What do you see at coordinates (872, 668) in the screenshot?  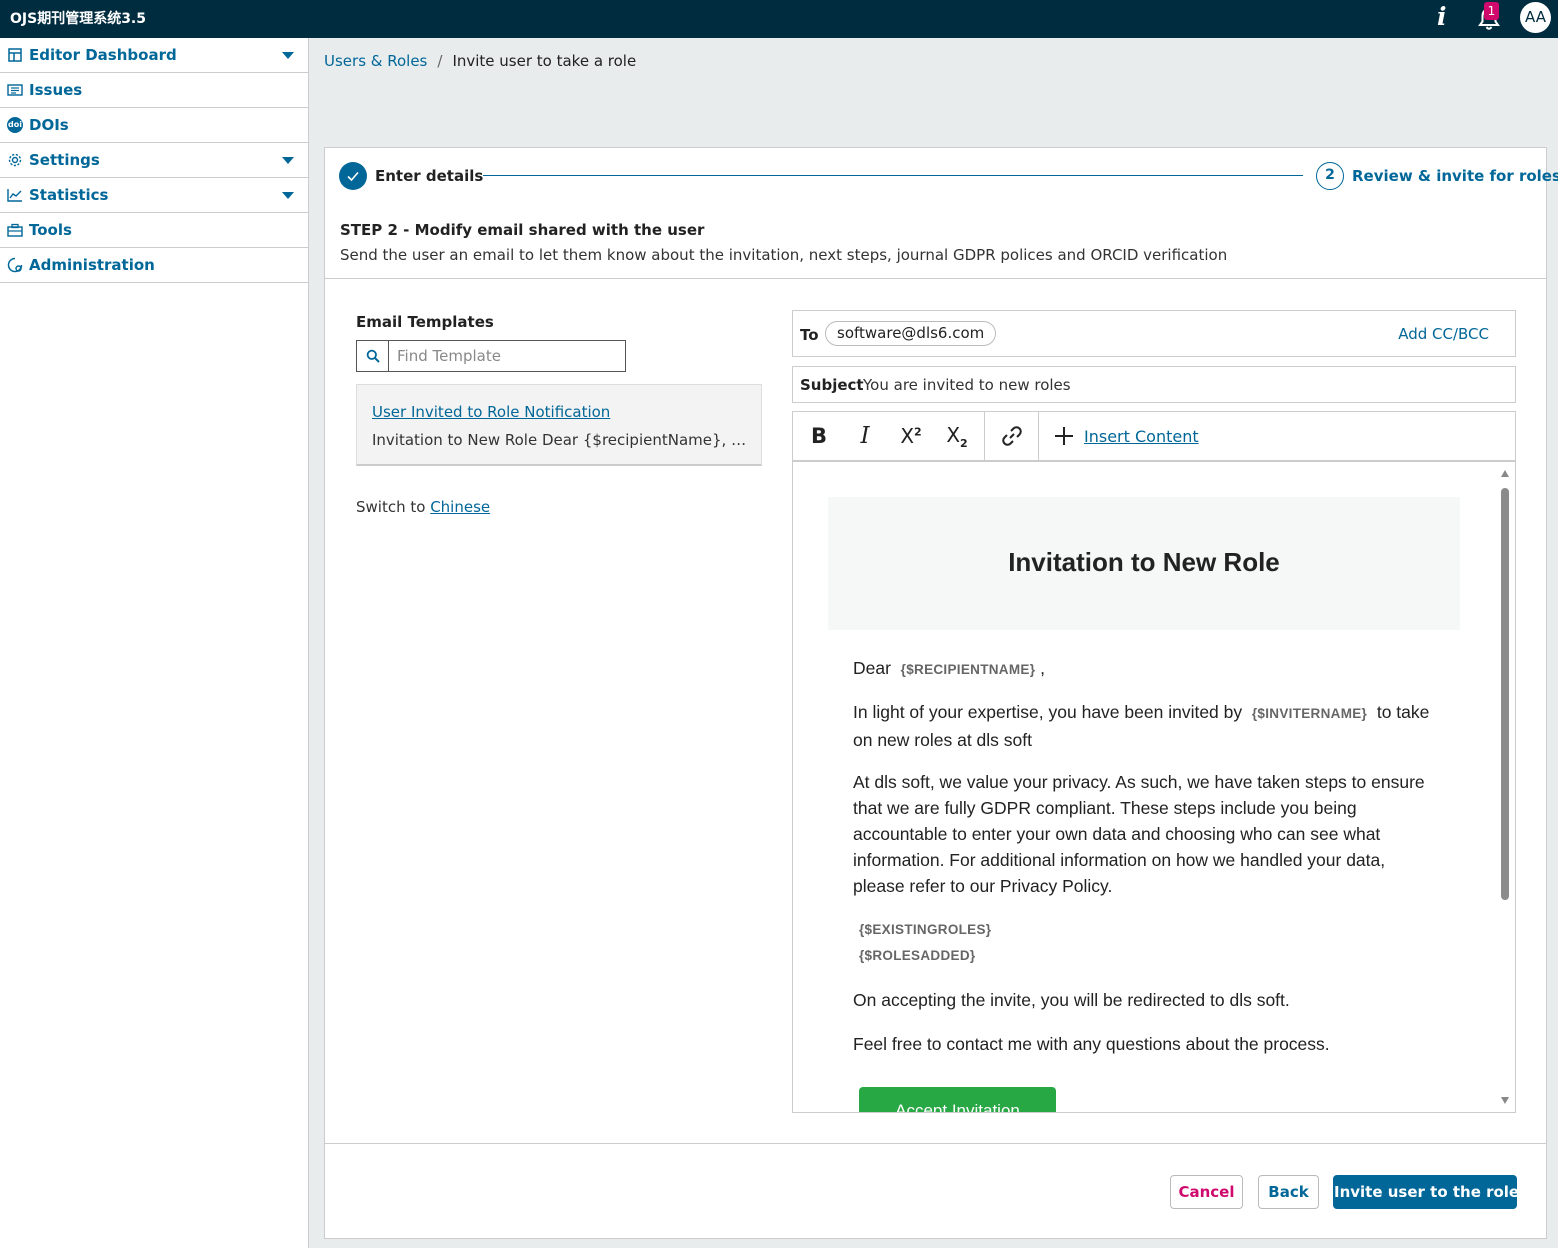 I see `greeting-text: Dear` at bounding box center [872, 668].